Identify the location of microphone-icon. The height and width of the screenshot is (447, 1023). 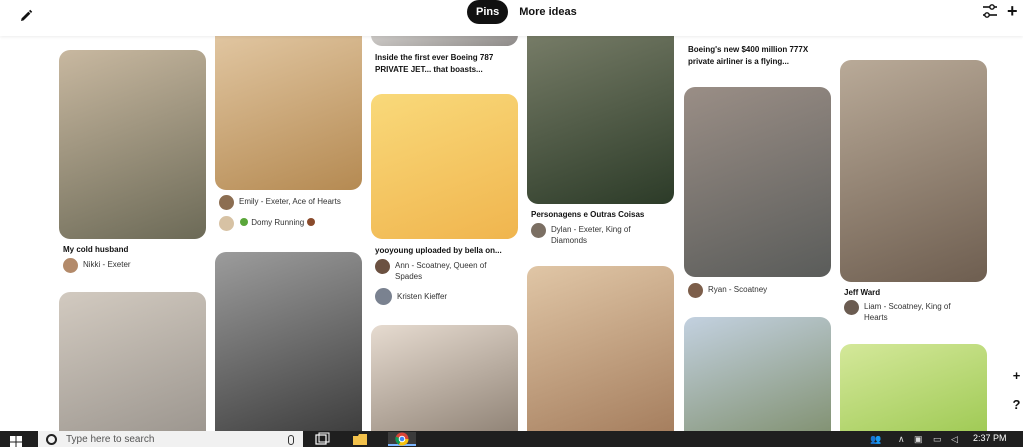
(291, 440).